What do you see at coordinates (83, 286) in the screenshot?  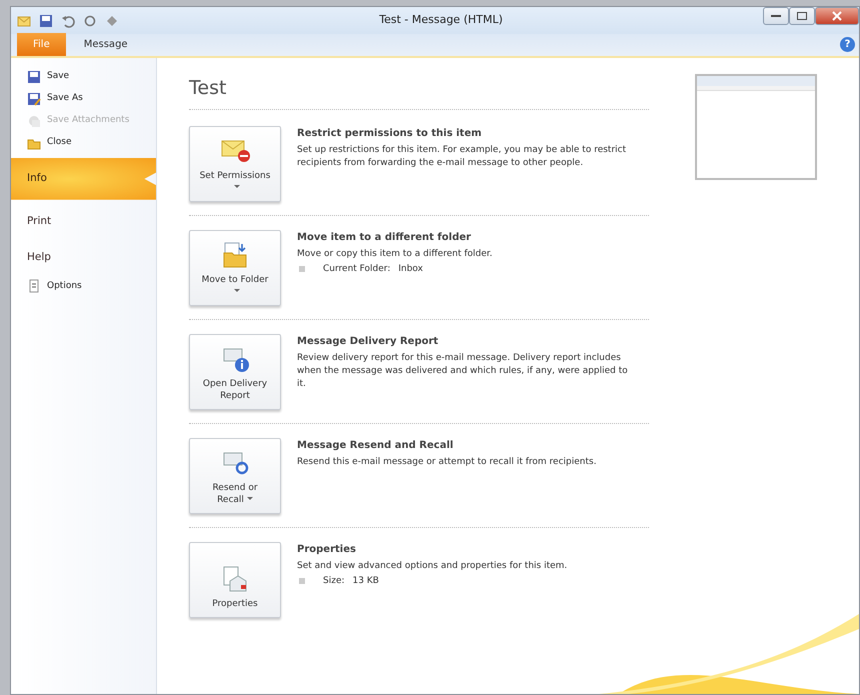 I see `sidebar-item: Options` at bounding box center [83, 286].